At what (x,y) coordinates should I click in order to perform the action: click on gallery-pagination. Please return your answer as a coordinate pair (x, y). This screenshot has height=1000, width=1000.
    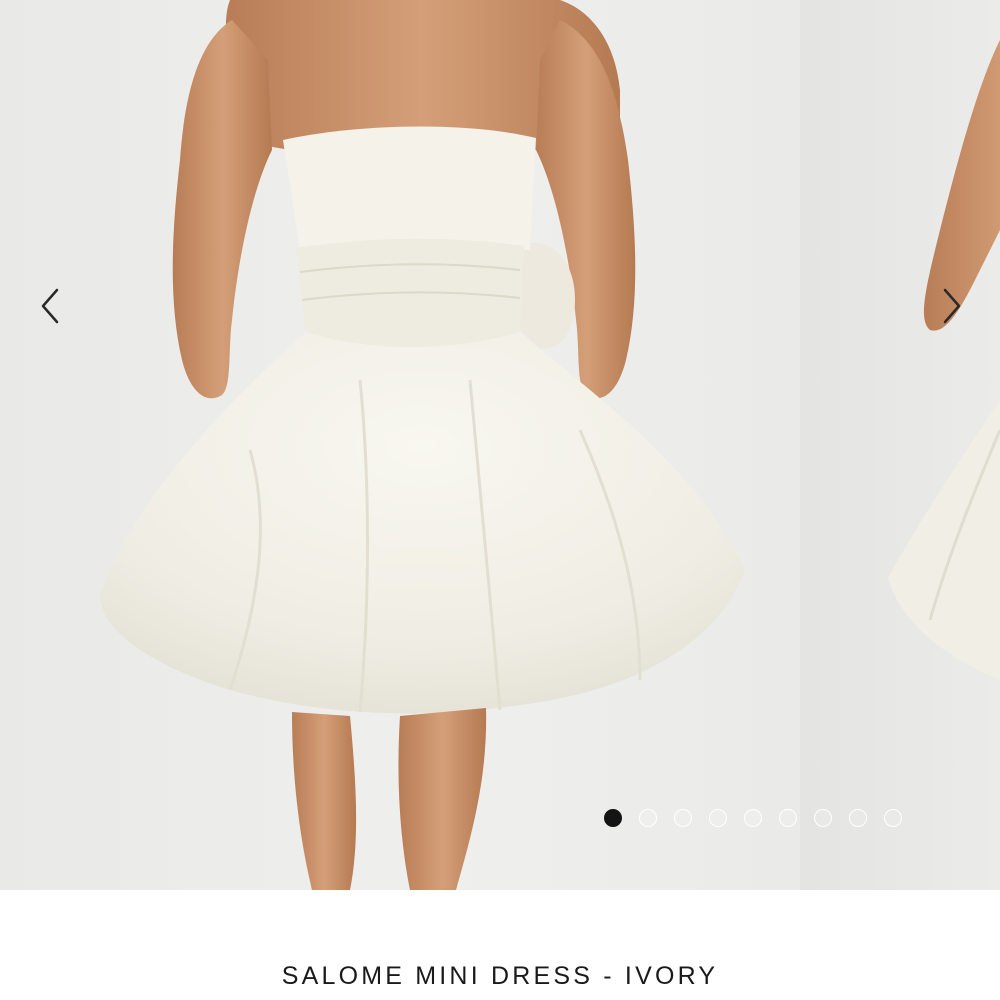
    Looking at the image, I should click on (753, 818).